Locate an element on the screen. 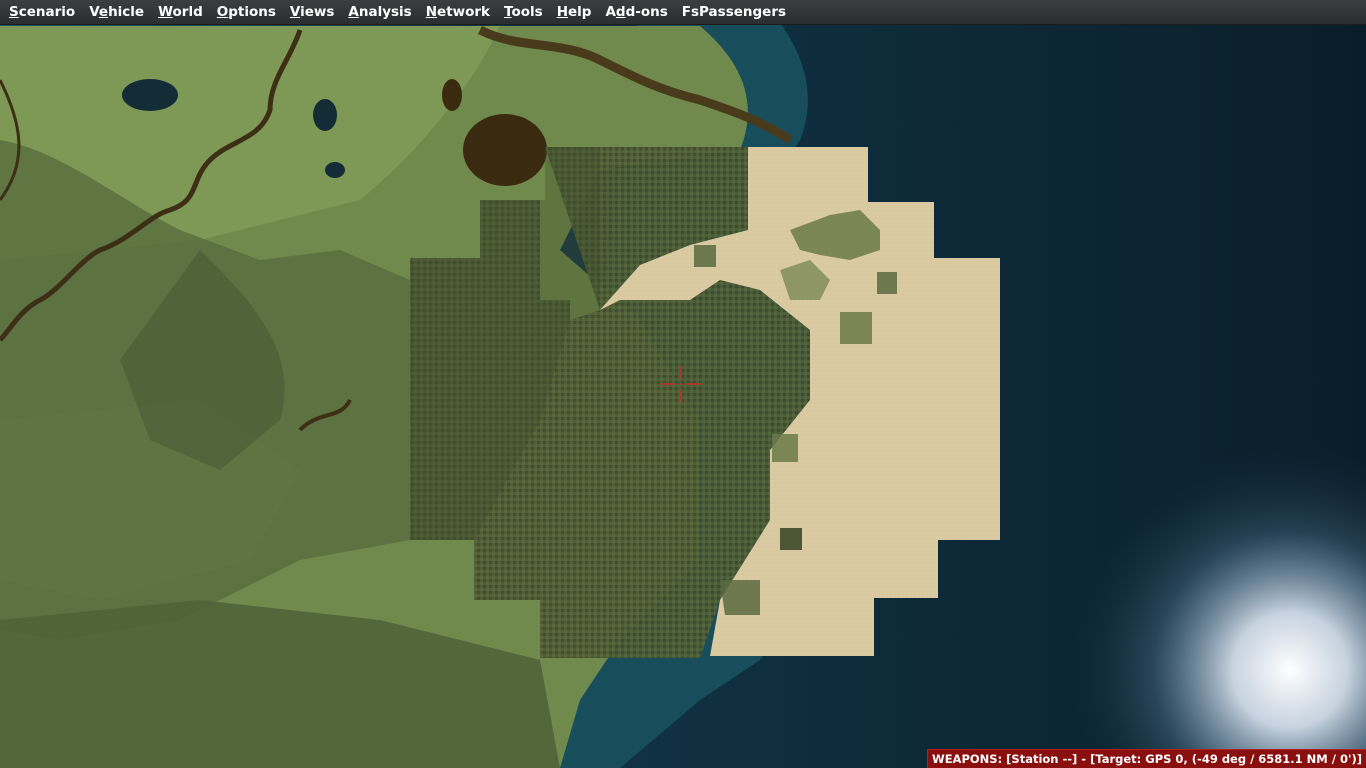  crosshair-icon is located at coordinates (681, 384).